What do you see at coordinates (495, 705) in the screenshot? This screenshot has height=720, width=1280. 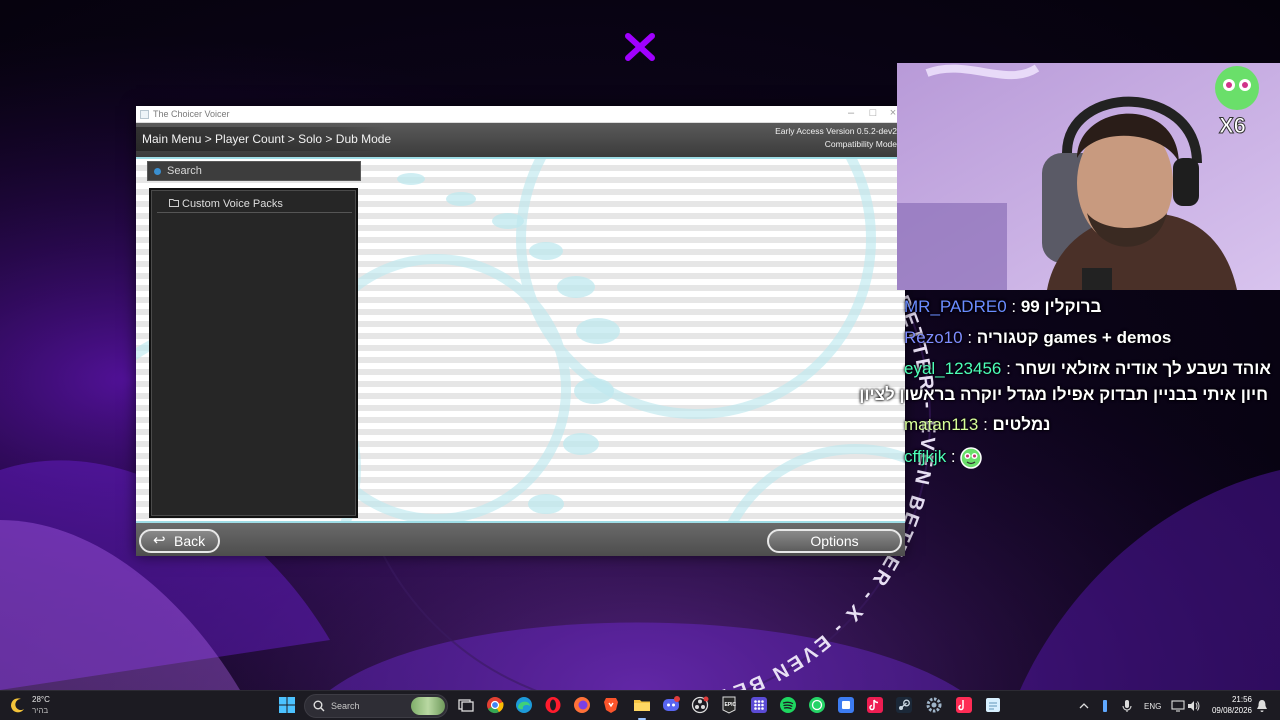 I see `chrome-icon` at bounding box center [495, 705].